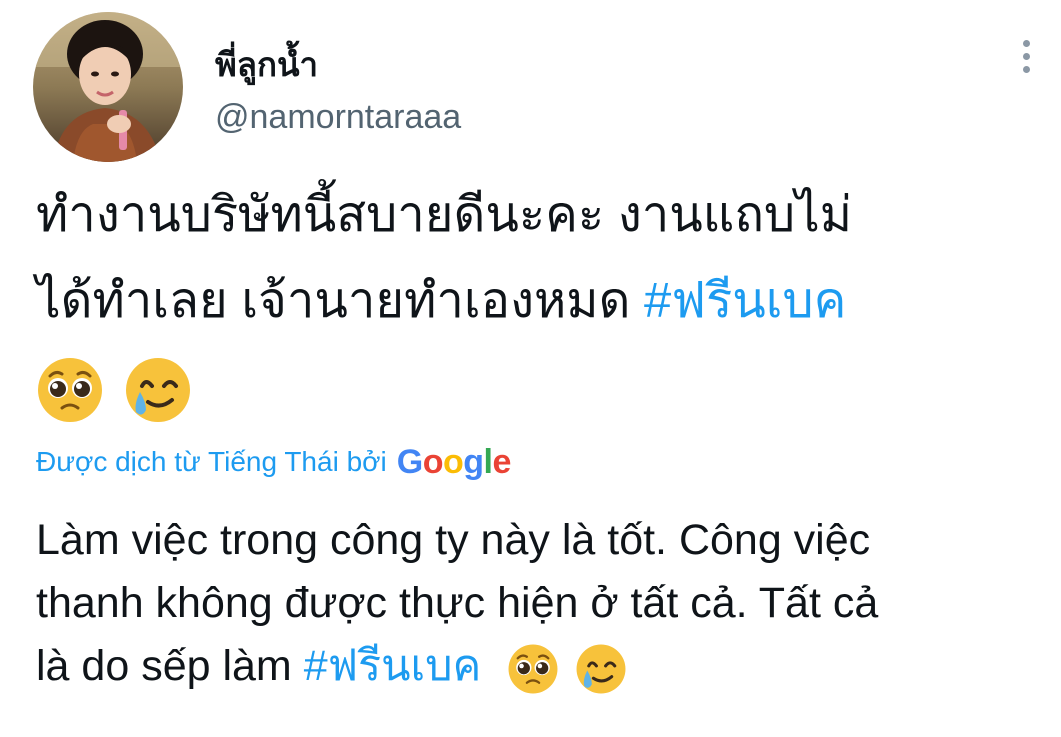  What do you see at coordinates (338, 117) in the screenshot?
I see `user-handle: @namorntaraaa` at bounding box center [338, 117].